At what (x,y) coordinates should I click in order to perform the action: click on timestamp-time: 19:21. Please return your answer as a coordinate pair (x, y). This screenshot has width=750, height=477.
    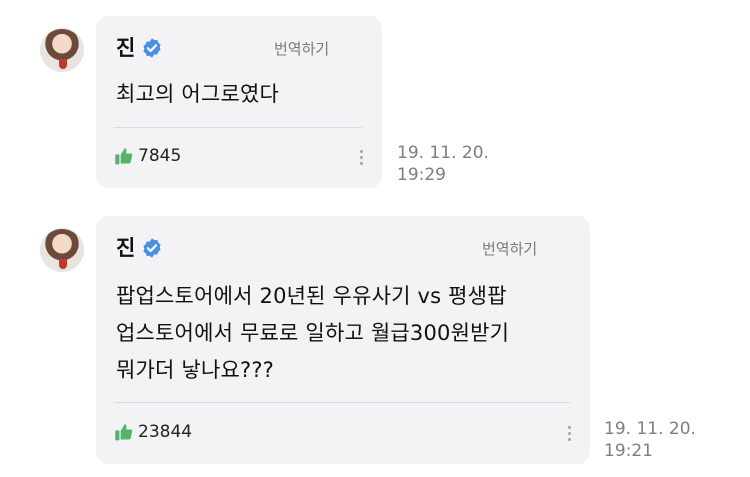
    Looking at the image, I should click on (628, 451).